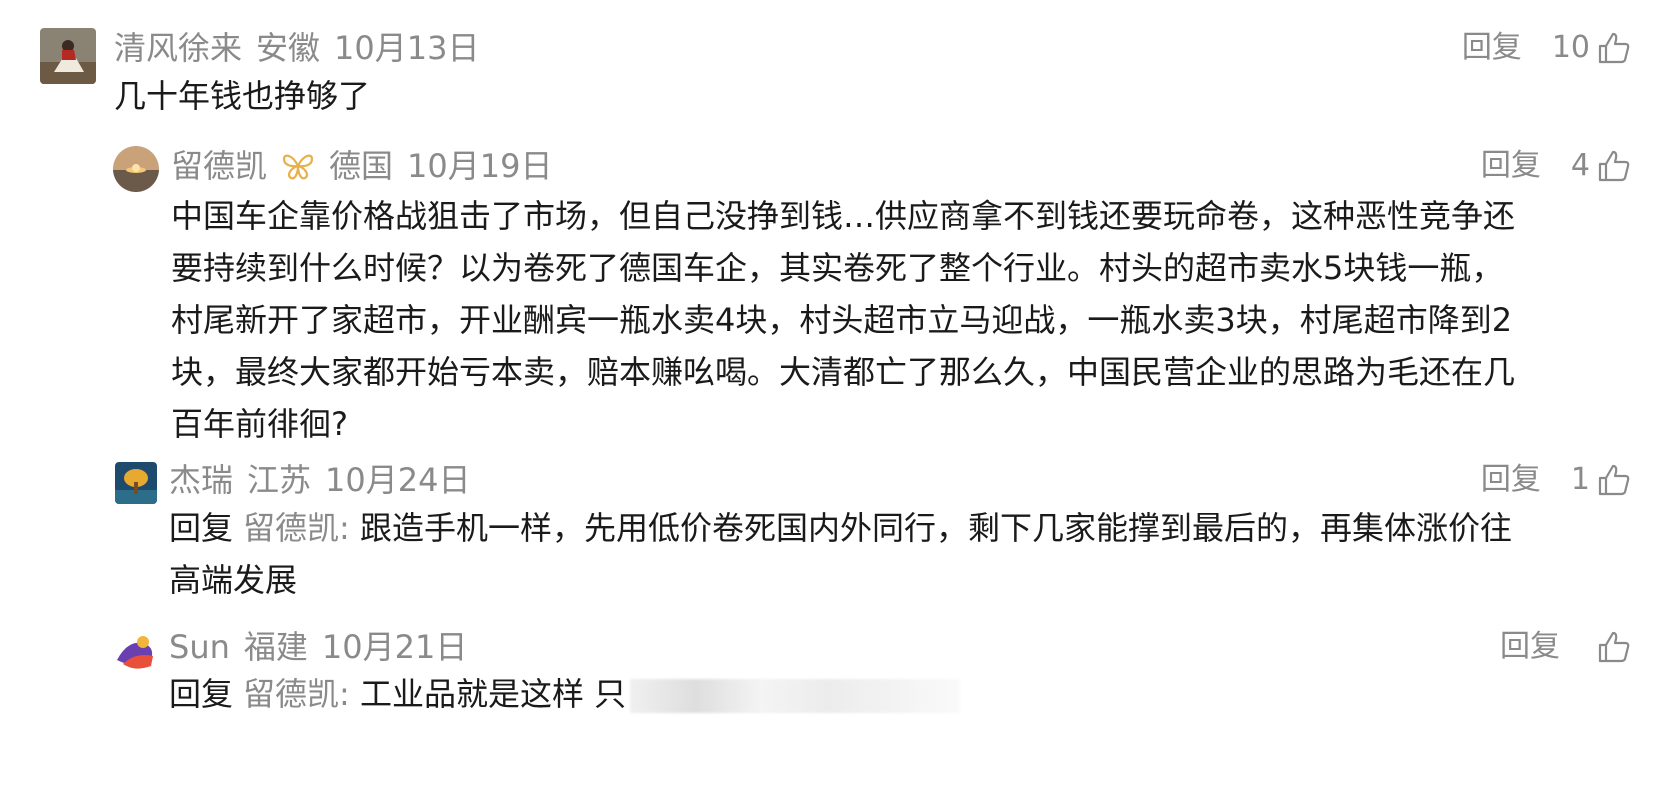 This screenshot has width=1668, height=796. I want to click on comment-text: 回复 留德凯: 工业品就是这样 只, so click(841, 694).